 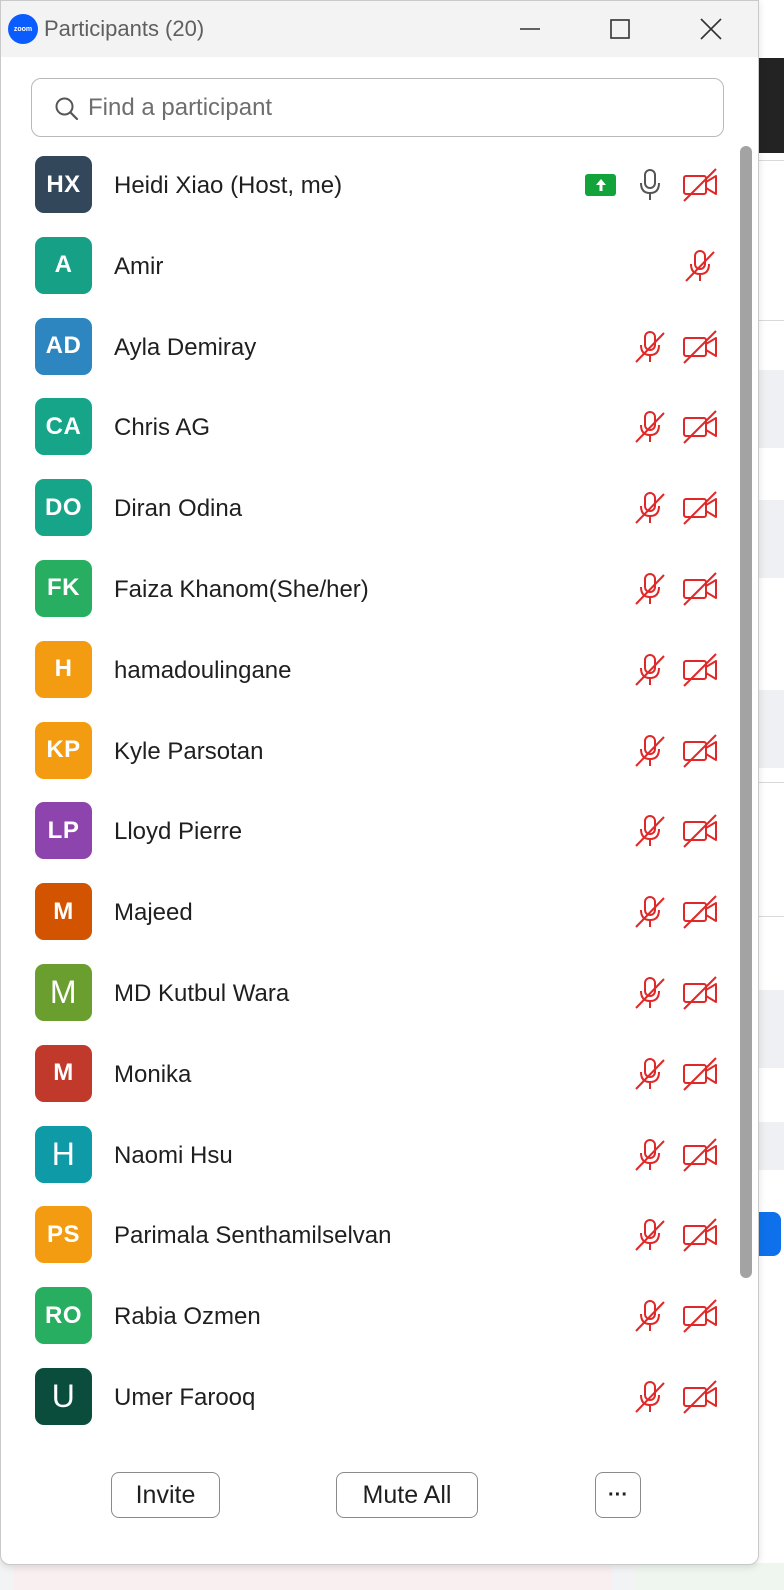 I want to click on participant-row: A Amir, so click(x=368, y=266).